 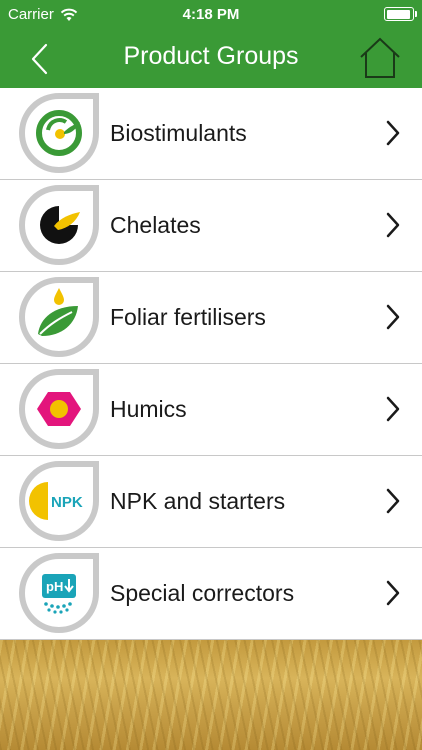 What do you see at coordinates (59, 317) in the screenshot?
I see `foliar-fertilisers-icon` at bounding box center [59, 317].